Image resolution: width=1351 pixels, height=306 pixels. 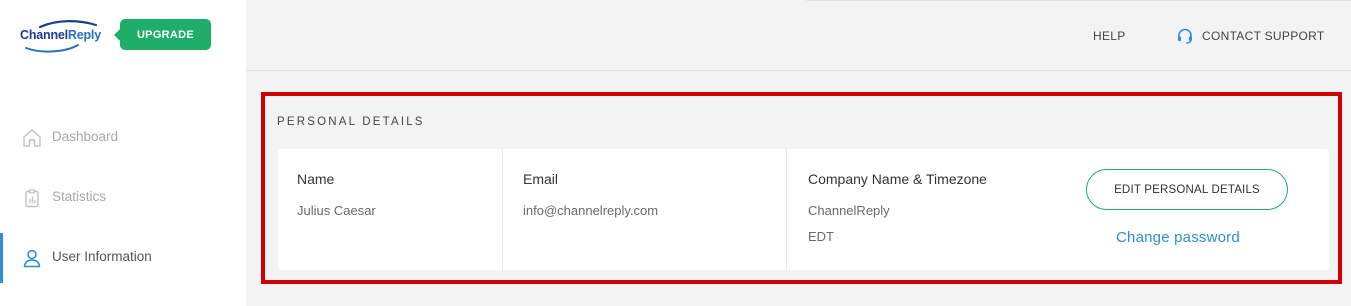 I want to click on email-label: Email, so click(x=541, y=179).